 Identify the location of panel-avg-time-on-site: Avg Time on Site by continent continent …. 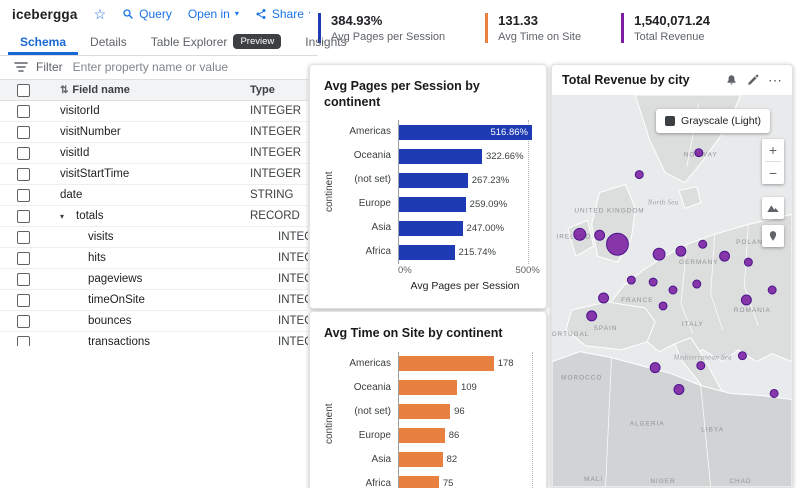
(428, 399).